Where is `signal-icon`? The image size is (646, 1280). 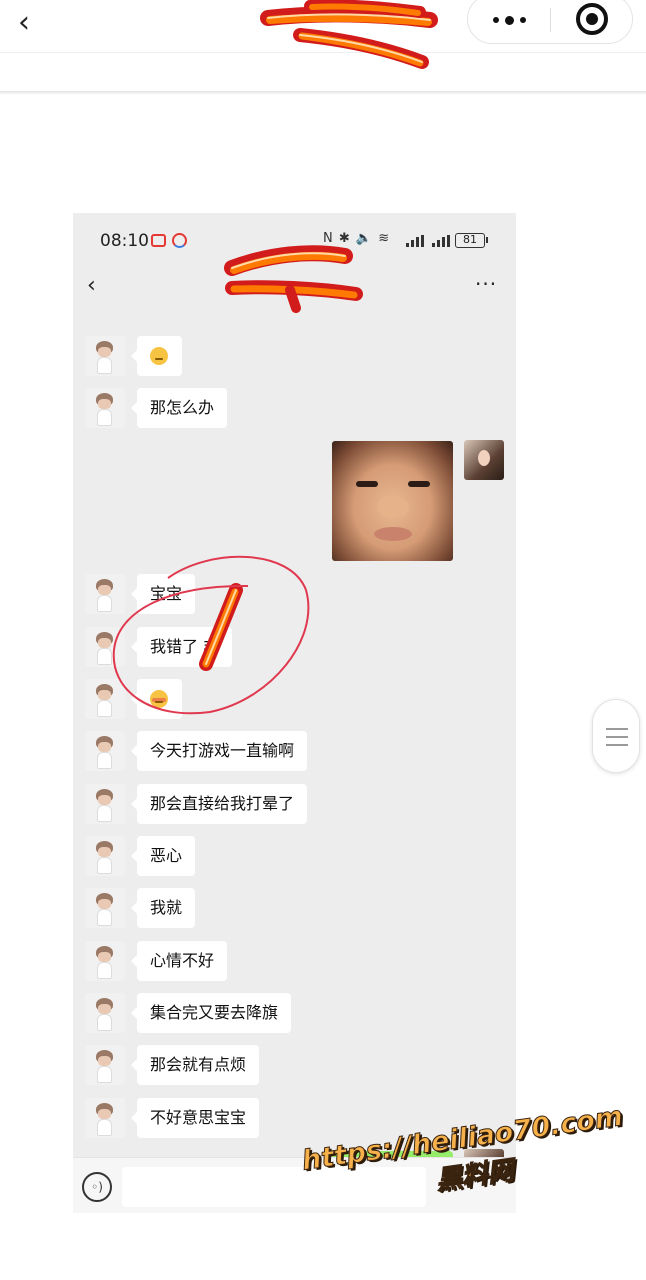
signal-icon is located at coordinates (415, 241).